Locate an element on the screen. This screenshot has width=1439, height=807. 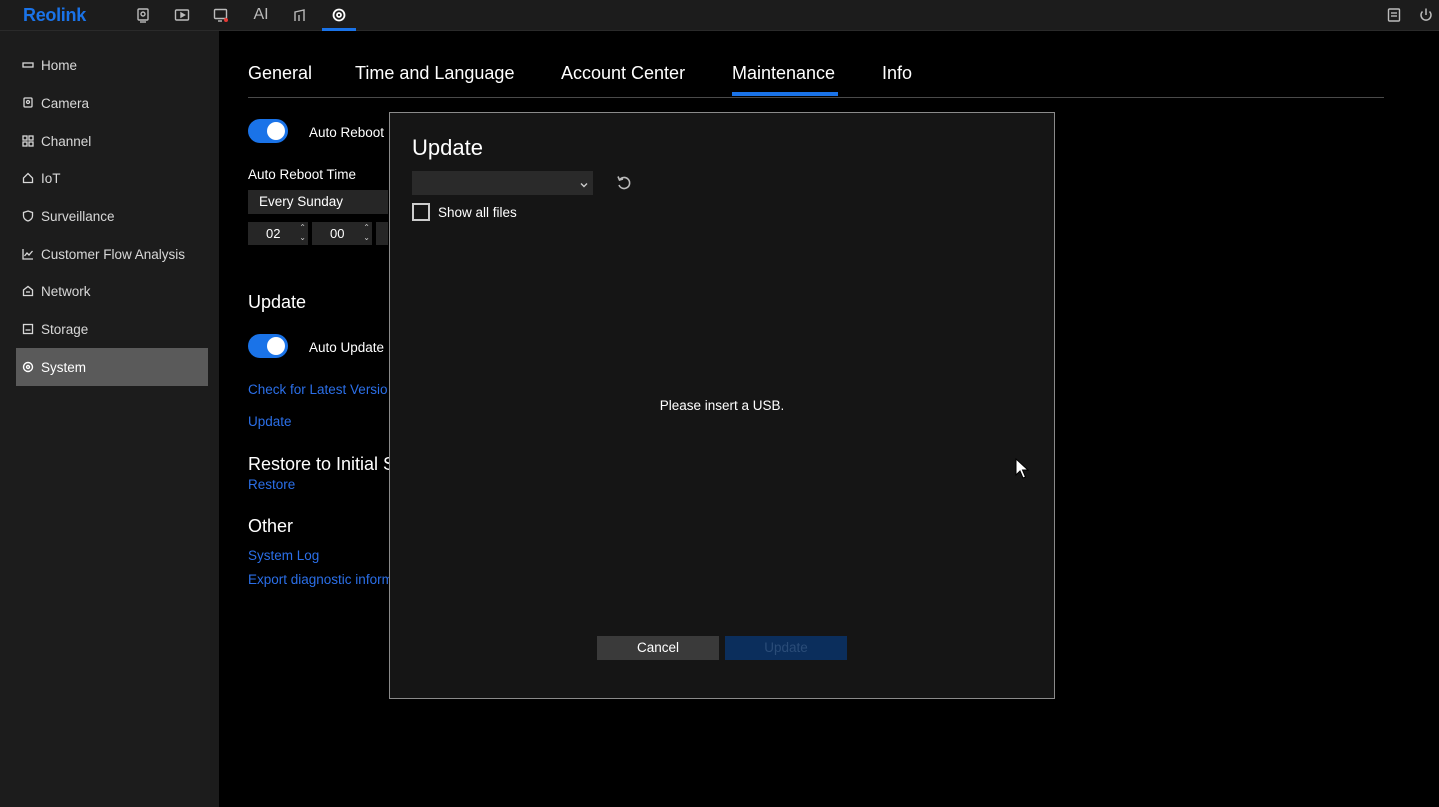
tab-time-and-language: Time and Language is located at coordinates (434, 73).